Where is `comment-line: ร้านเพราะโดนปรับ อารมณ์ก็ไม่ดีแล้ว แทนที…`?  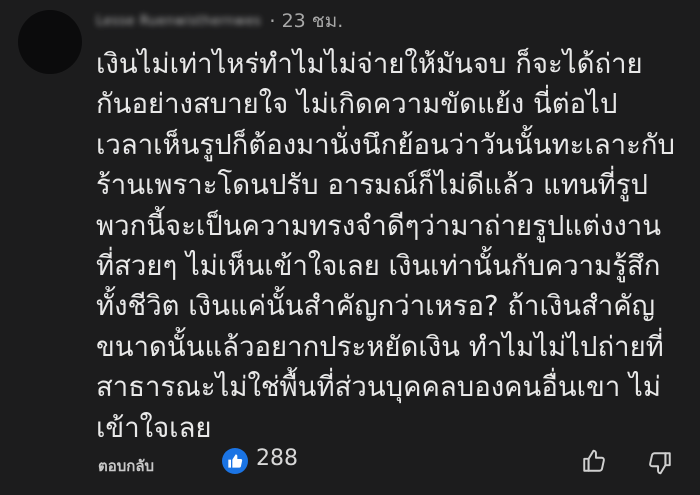 comment-line: ร้านเพราะโดนปรับ อารมณ์ก็ไม่ดีแล้ว แทนที… is located at coordinates (372, 185).